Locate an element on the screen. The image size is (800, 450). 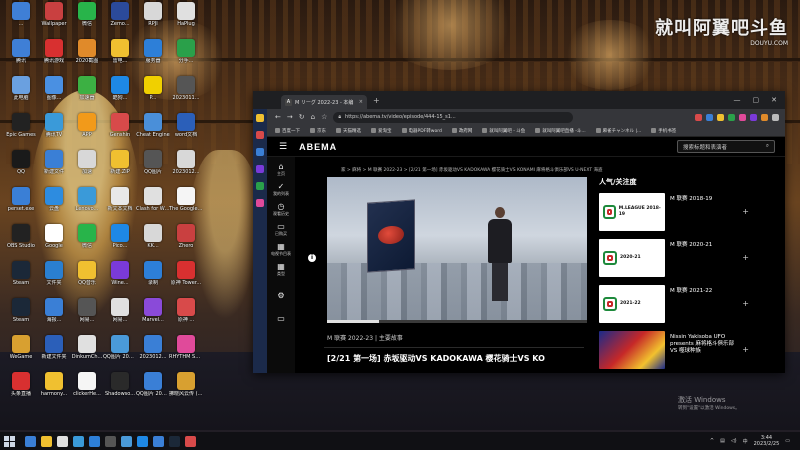
related-item: 2021-22 M 联赛 2021-22 + is located at coordinates (674, 305).